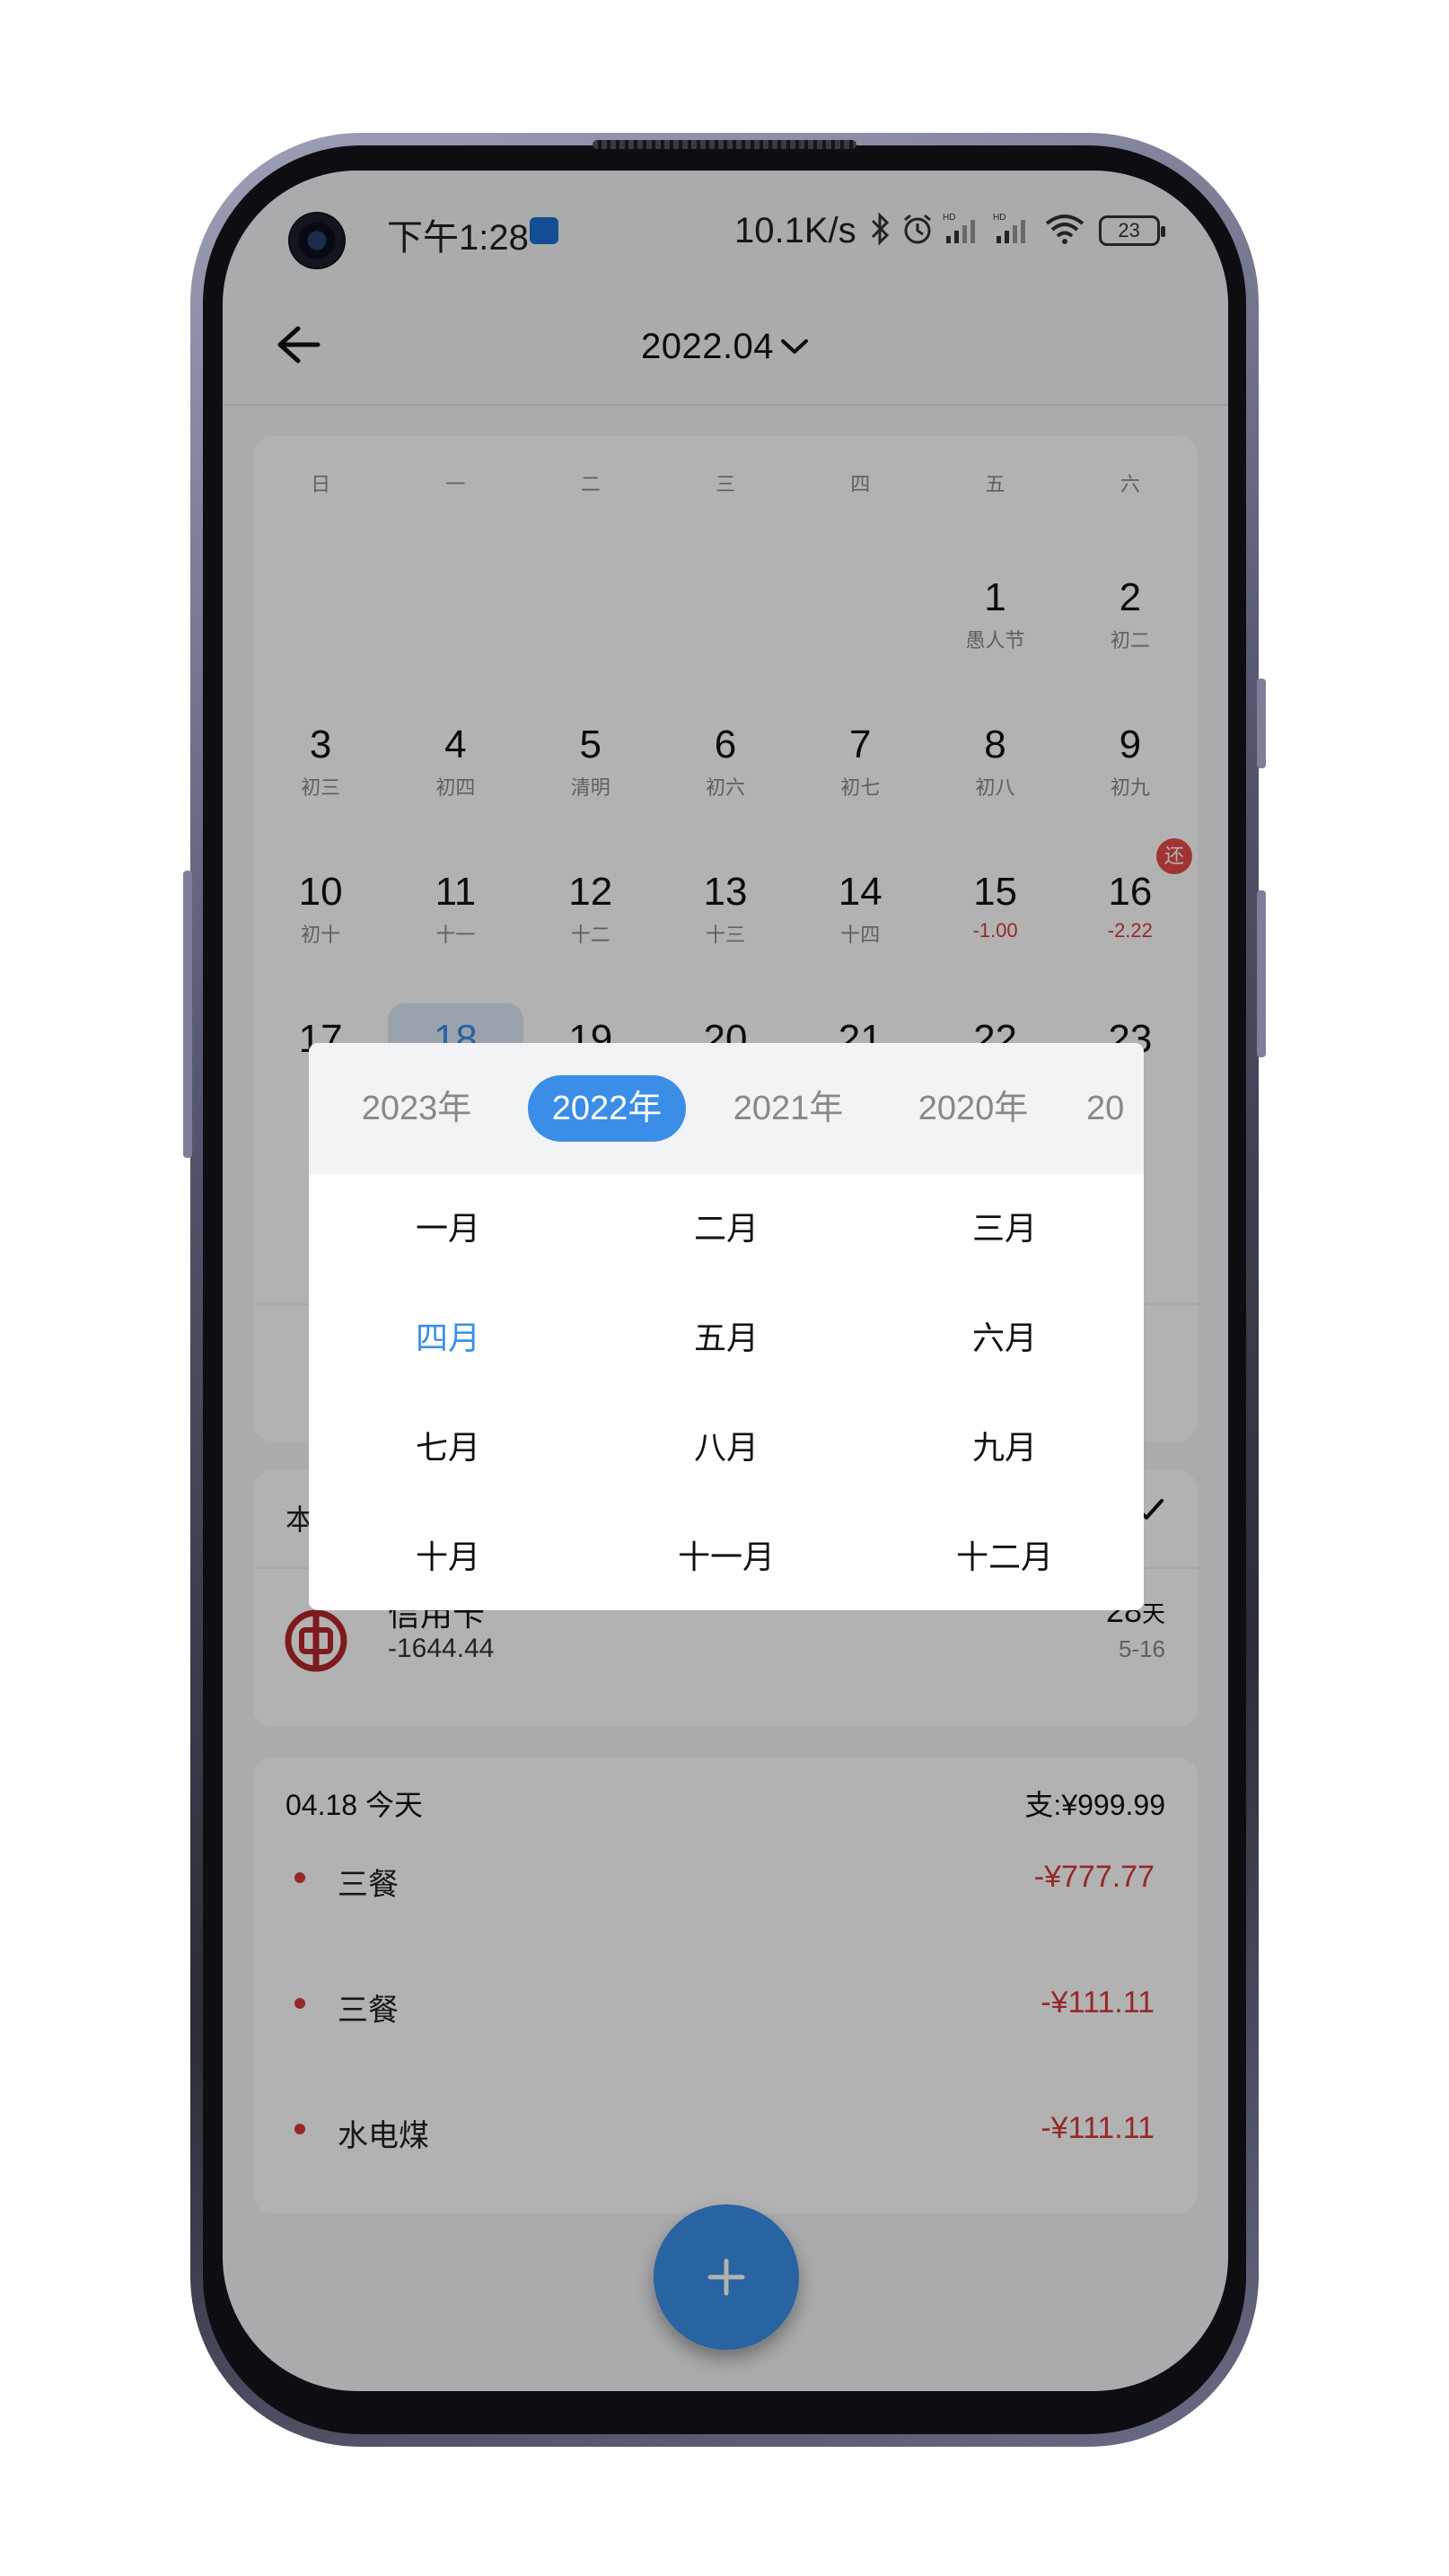 The height and width of the screenshot is (2576, 1449). I want to click on month-option: 十一月, so click(726, 1556).